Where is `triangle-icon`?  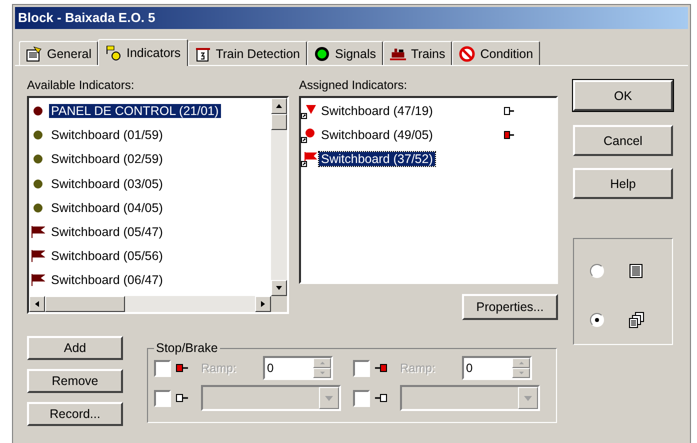
triangle-icon is located at coordinates (309, 111).